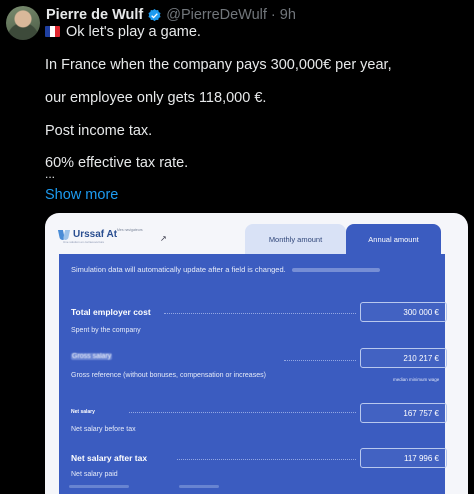  What do you see at coordinates (403, 458) in the screenshot?
I see `net-salary-after-tax-field: 117 996 €` at bounding box center [403, 458].